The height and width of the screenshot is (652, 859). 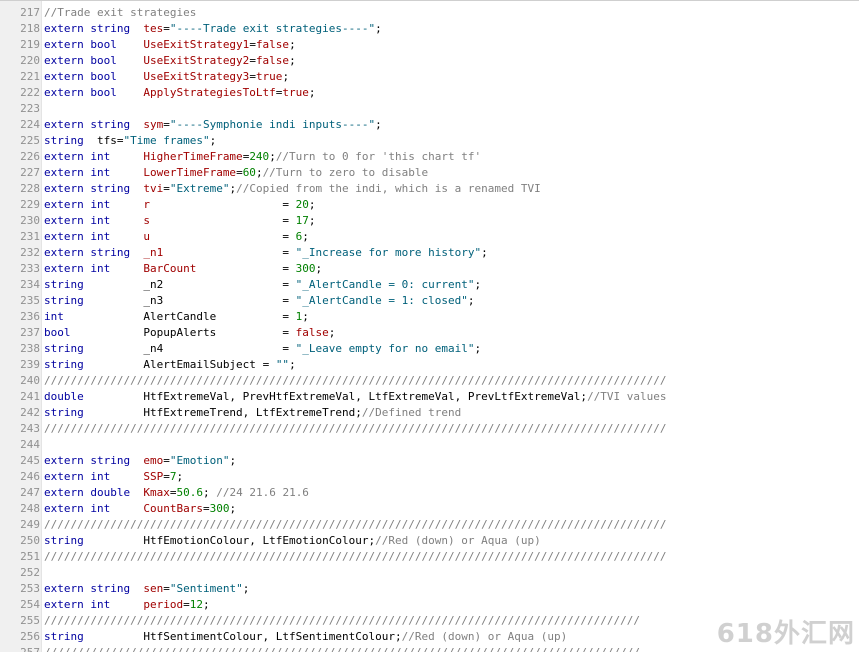 I want to click on code-token: //24 21.6 21.6, so click(x=262, y=492).